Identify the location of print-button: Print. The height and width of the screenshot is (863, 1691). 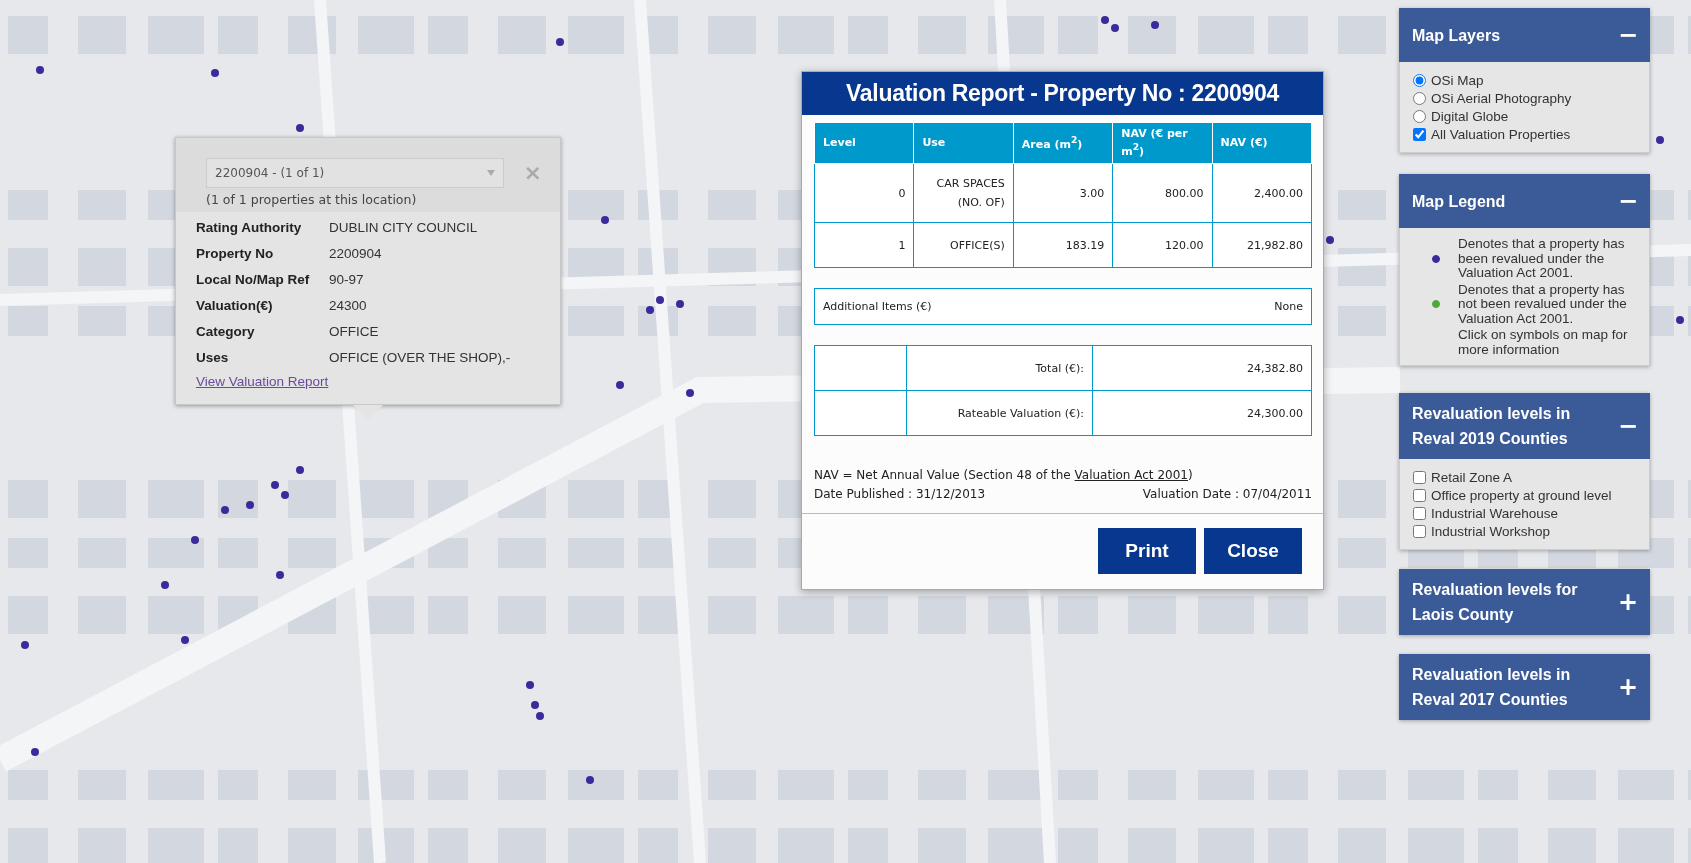
(1147, 551).